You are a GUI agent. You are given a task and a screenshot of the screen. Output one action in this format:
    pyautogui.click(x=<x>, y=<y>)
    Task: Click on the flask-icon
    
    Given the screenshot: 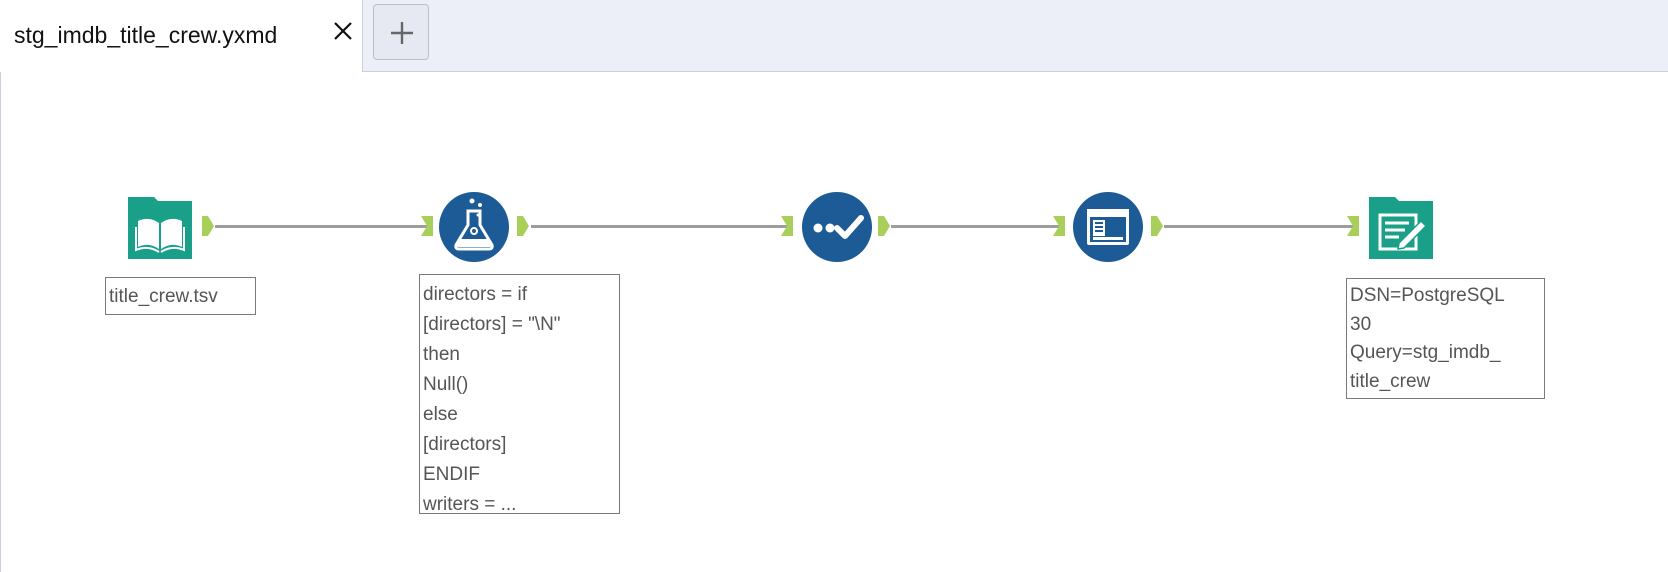 What is the action you would take?
    pyautogui.click(x=474, y=227)
    